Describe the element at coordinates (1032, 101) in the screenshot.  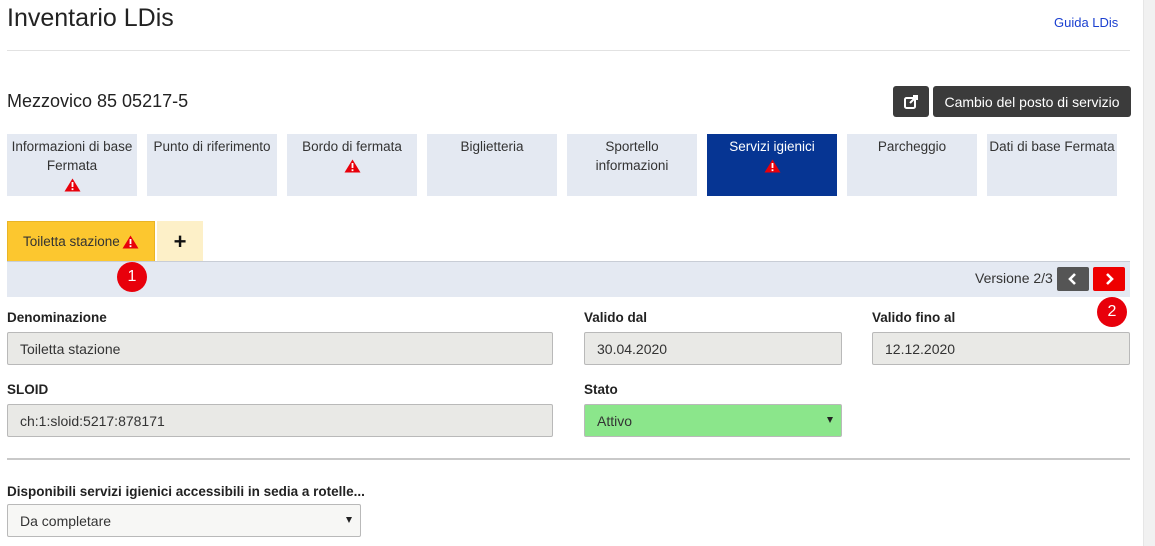
I see `change-service-point-button: Cambio del posto di servizio` at that location.